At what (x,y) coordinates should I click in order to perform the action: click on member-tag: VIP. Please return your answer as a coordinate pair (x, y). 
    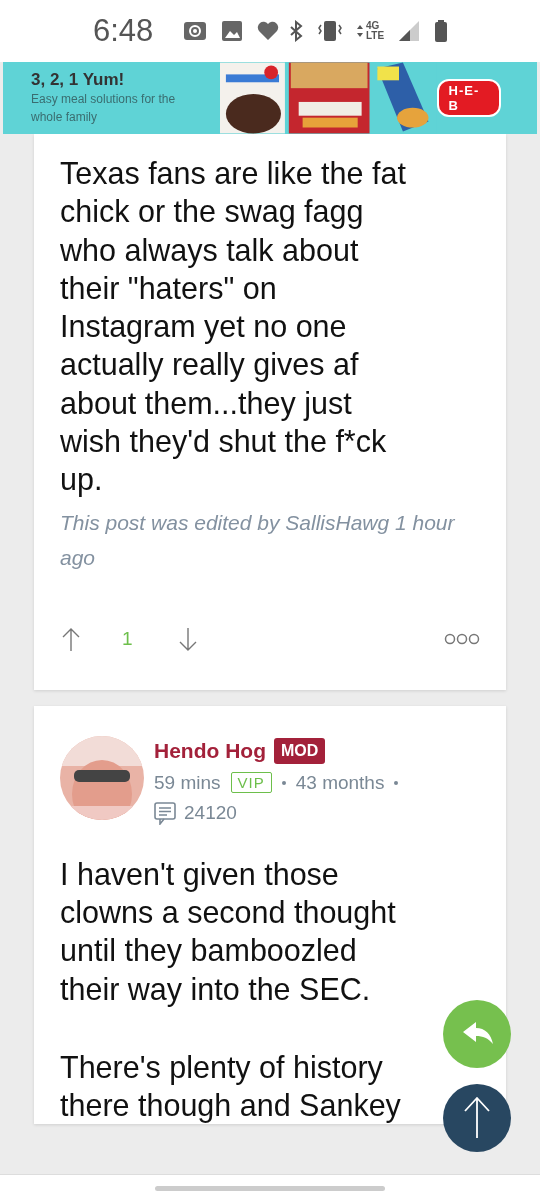
    Looking at the image, I should click on (251, 783).